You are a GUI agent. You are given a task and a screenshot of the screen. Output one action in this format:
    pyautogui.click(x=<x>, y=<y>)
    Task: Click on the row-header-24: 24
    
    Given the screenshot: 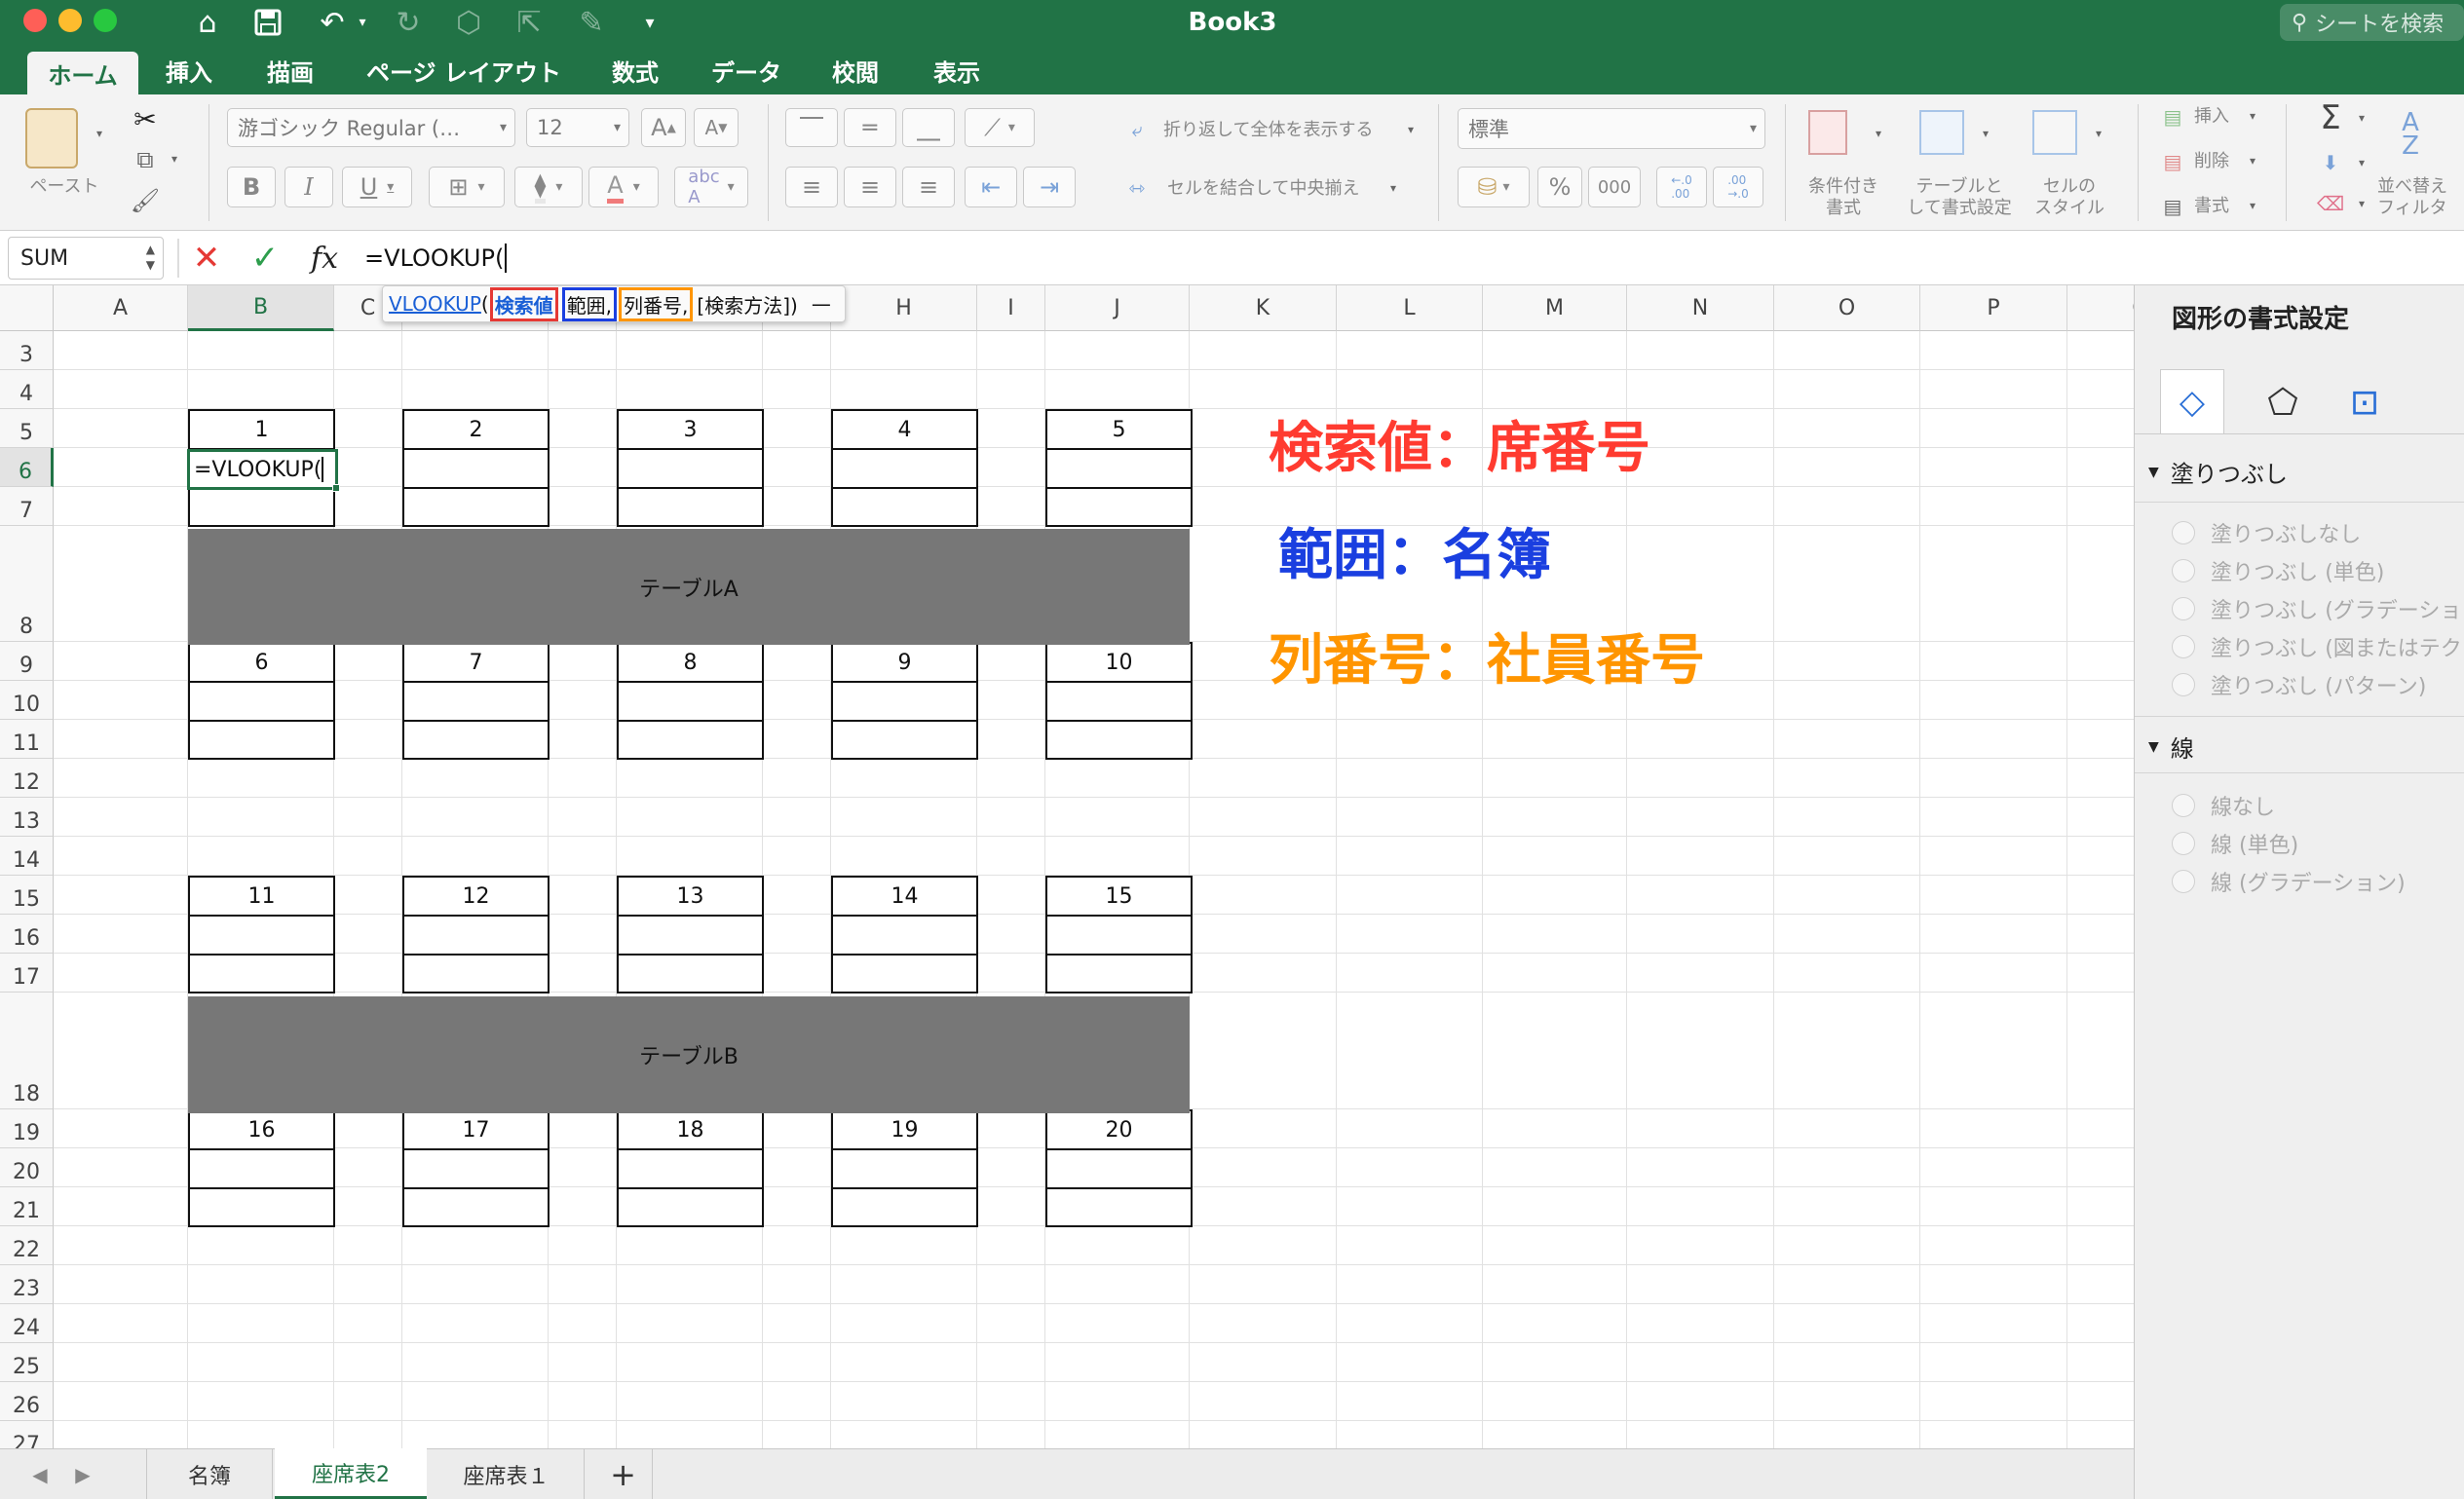 What is the action you would take?
    pyautogui.click(x=27, y=1323)
    